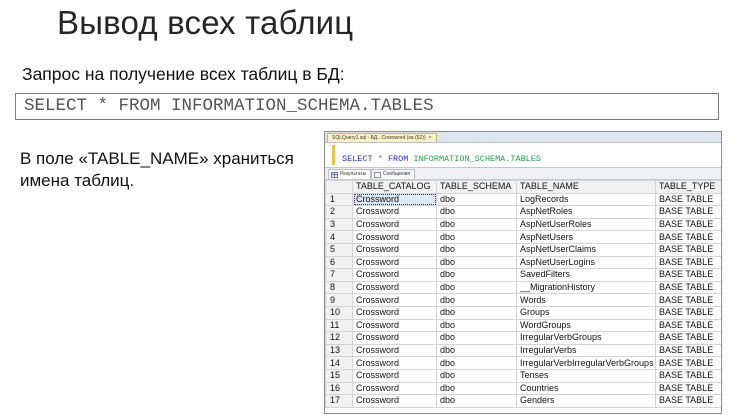 The image size is (750, 420). What do you see at coordinates (339, 312) in the screenshot?
I see `row-number: 10` at bounding box center [339, 312].